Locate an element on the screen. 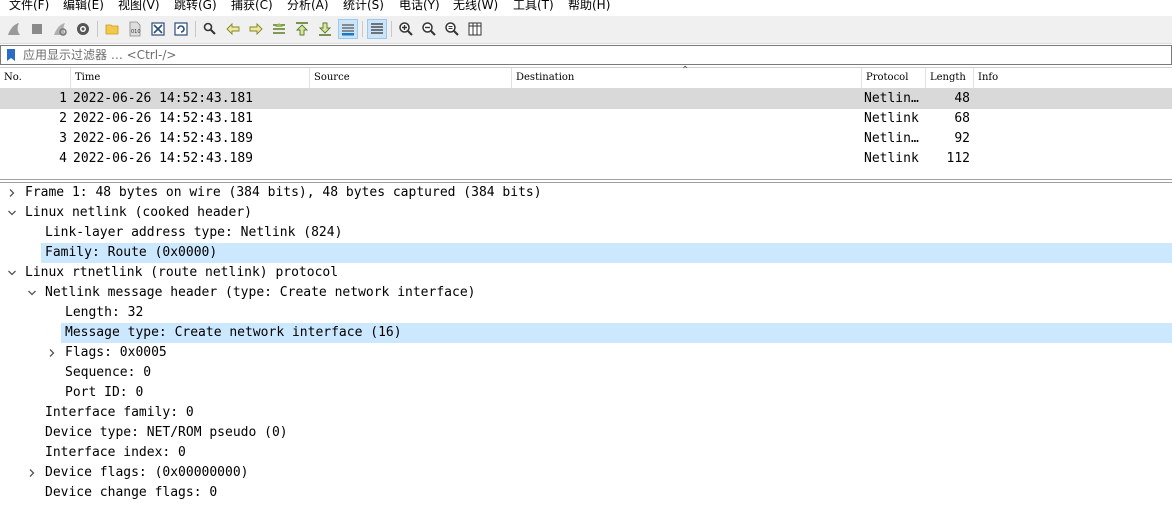 This screenshot has width=1172, height=507. column-header-length: Length is located at coordinates (949, 78).